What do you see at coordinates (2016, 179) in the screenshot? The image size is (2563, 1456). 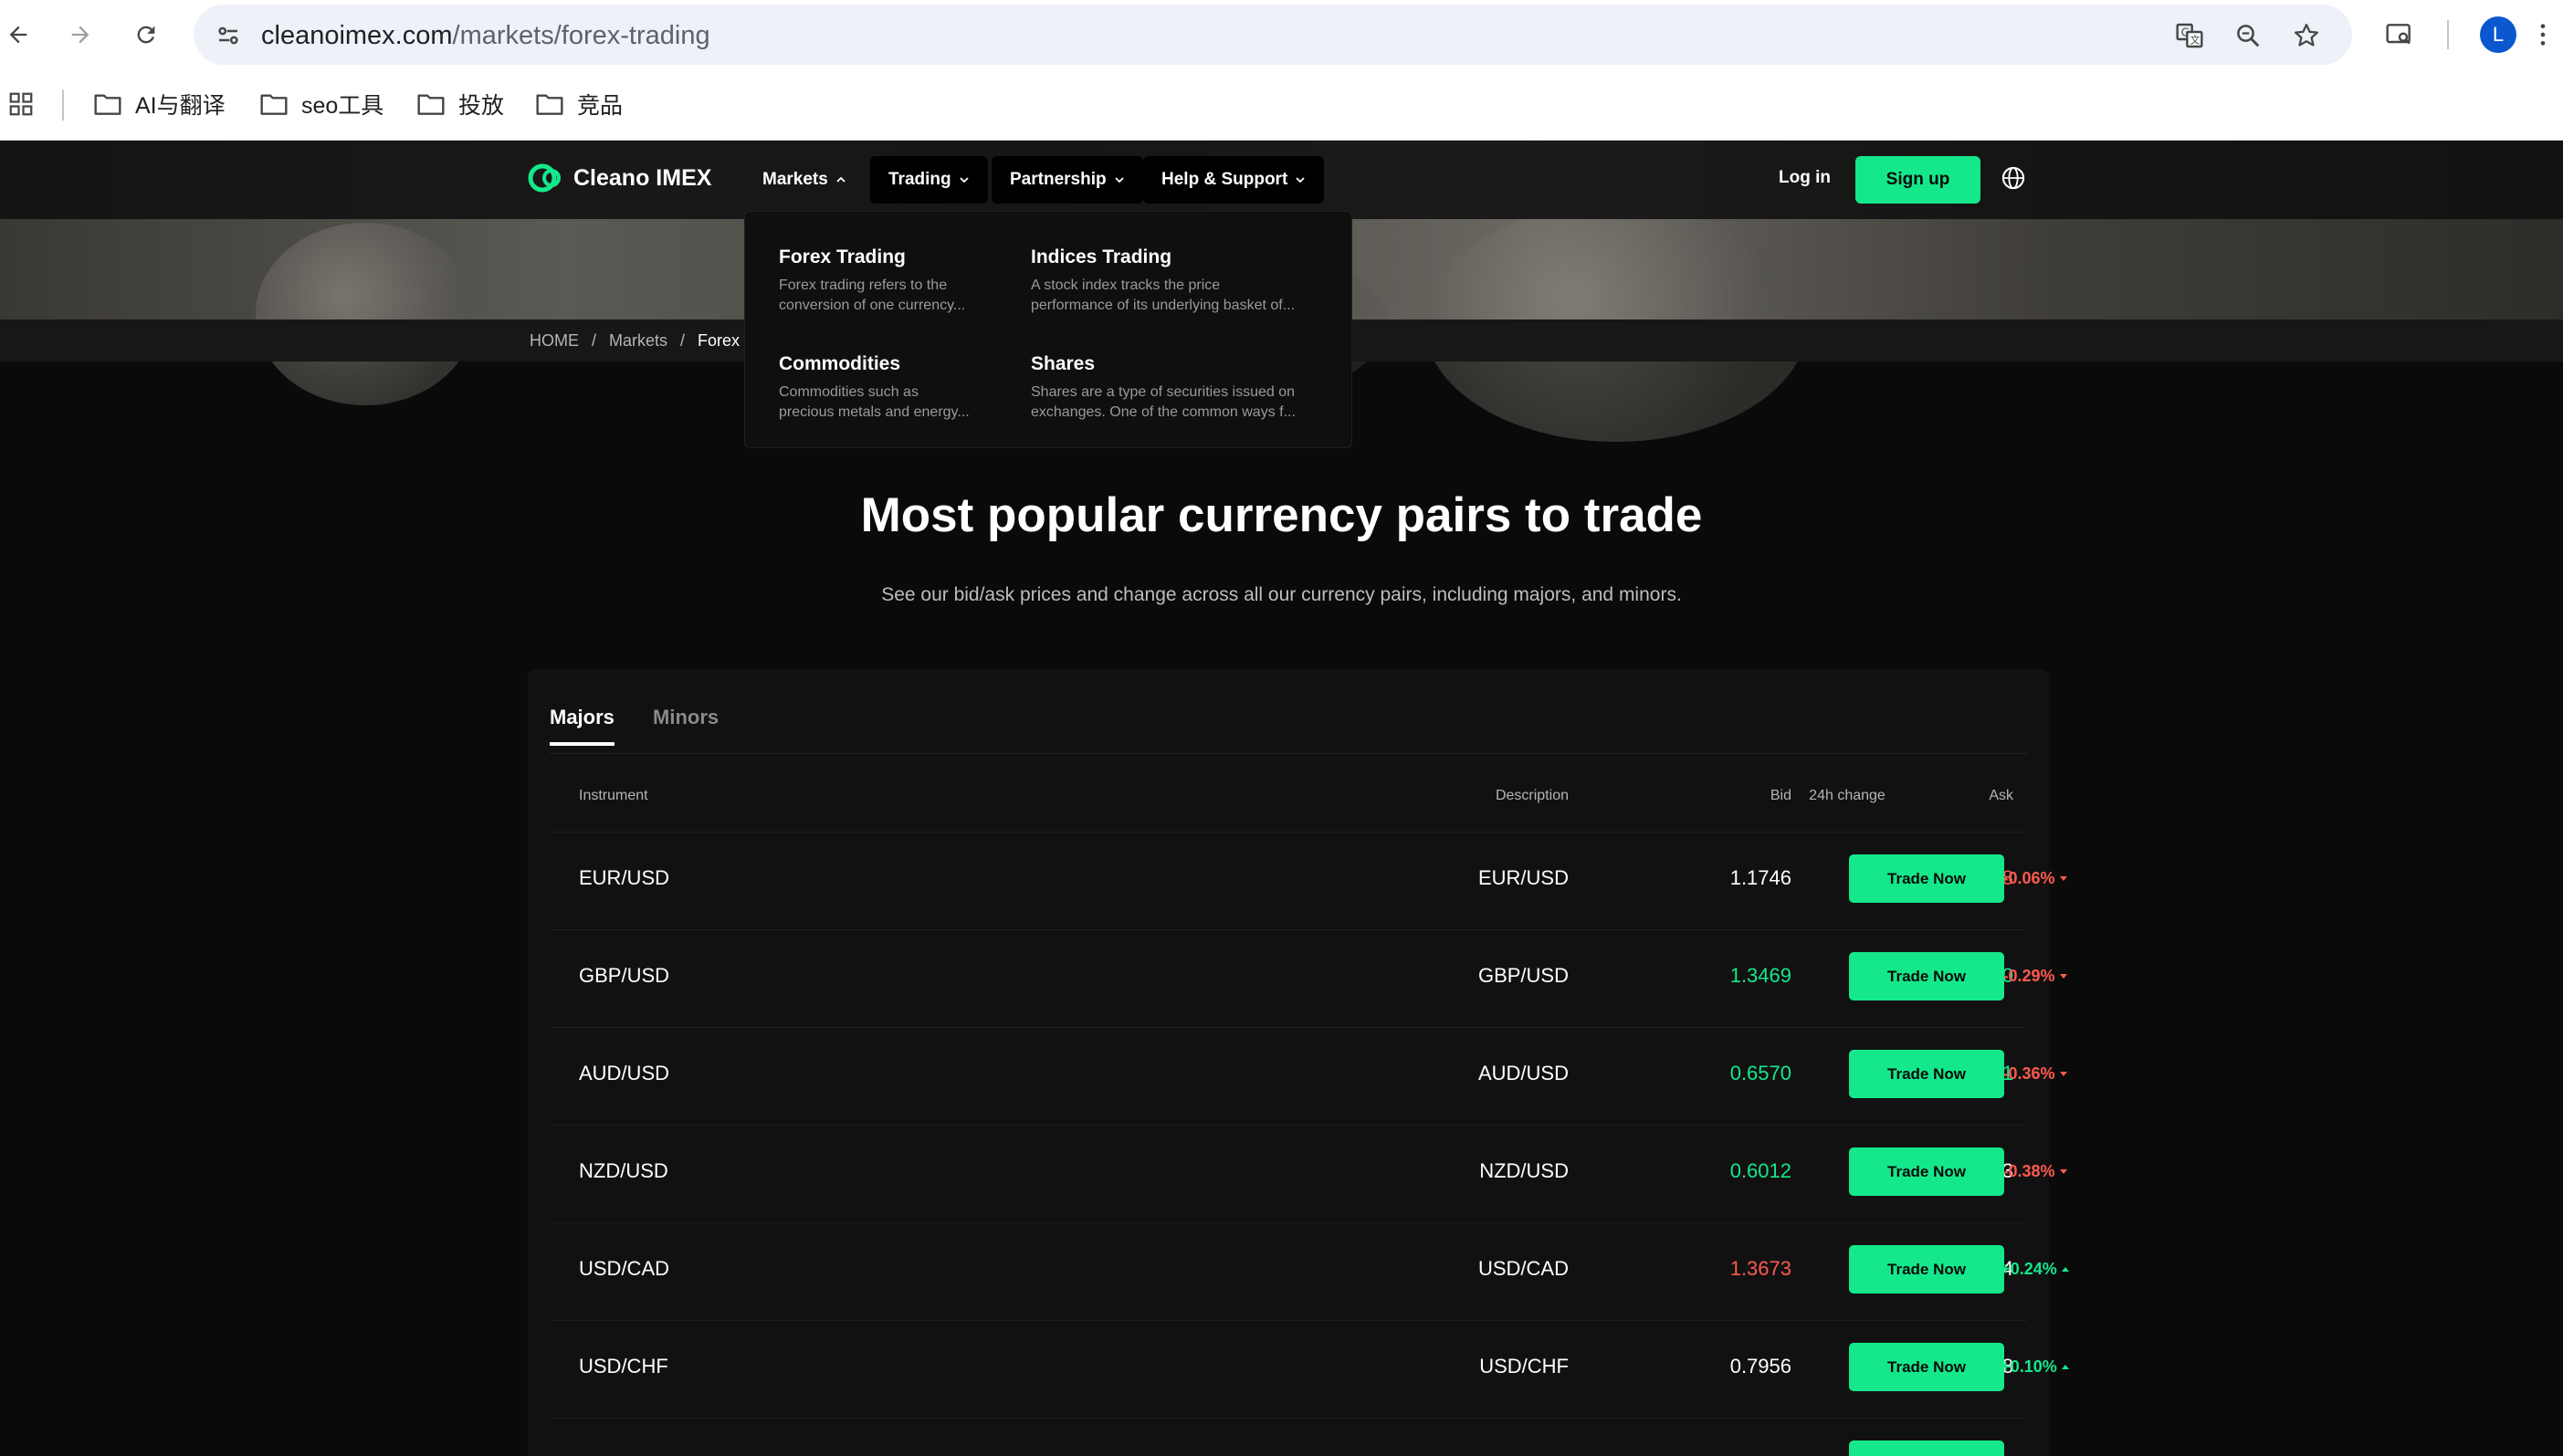 I see `globe-icon` at bounding box center [2016, 179].